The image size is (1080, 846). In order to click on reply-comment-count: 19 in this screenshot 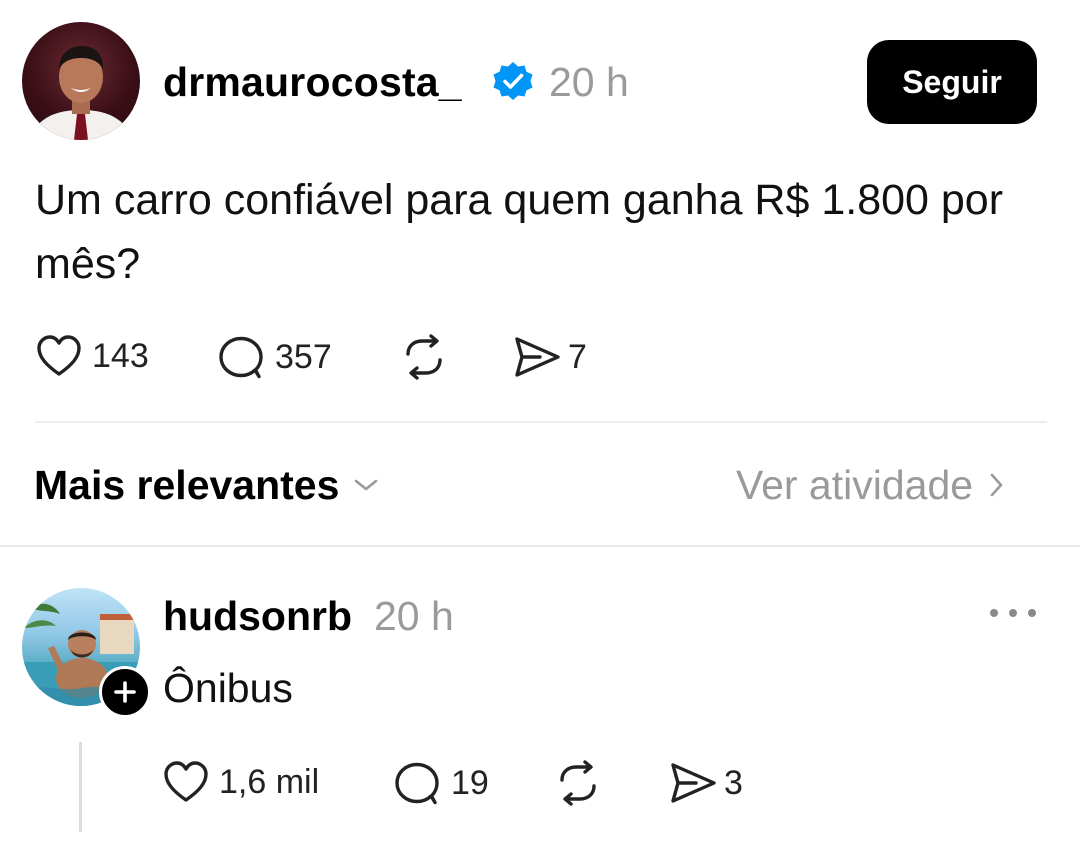, I will do `click(470, 782)`.